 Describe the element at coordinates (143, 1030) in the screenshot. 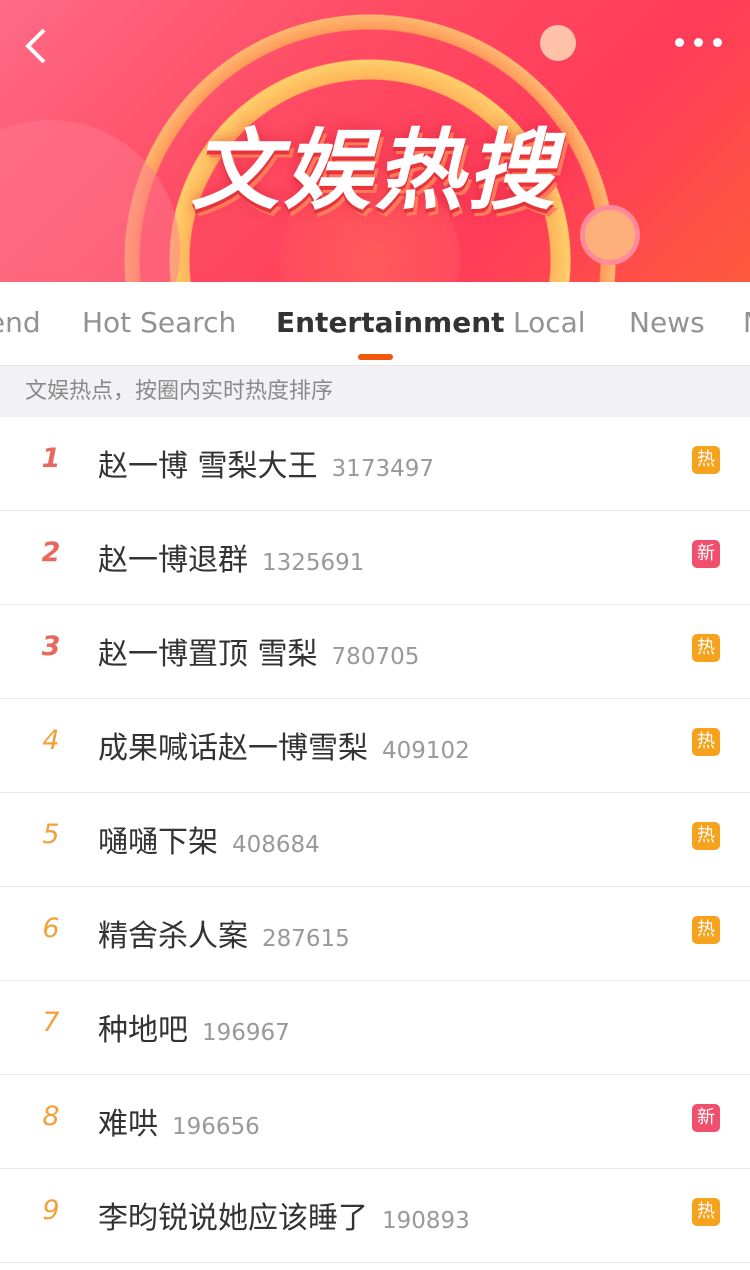

I see `item-title: 种地吧` at that location.